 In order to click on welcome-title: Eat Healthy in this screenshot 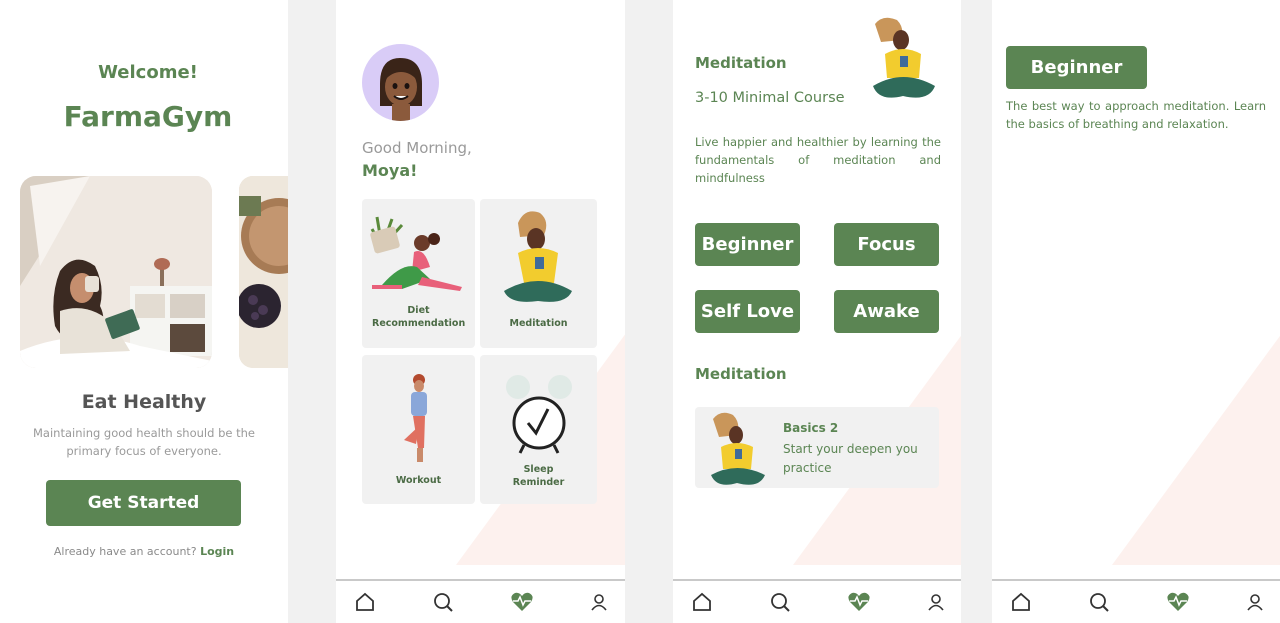, I will do `click(144, 402)`.